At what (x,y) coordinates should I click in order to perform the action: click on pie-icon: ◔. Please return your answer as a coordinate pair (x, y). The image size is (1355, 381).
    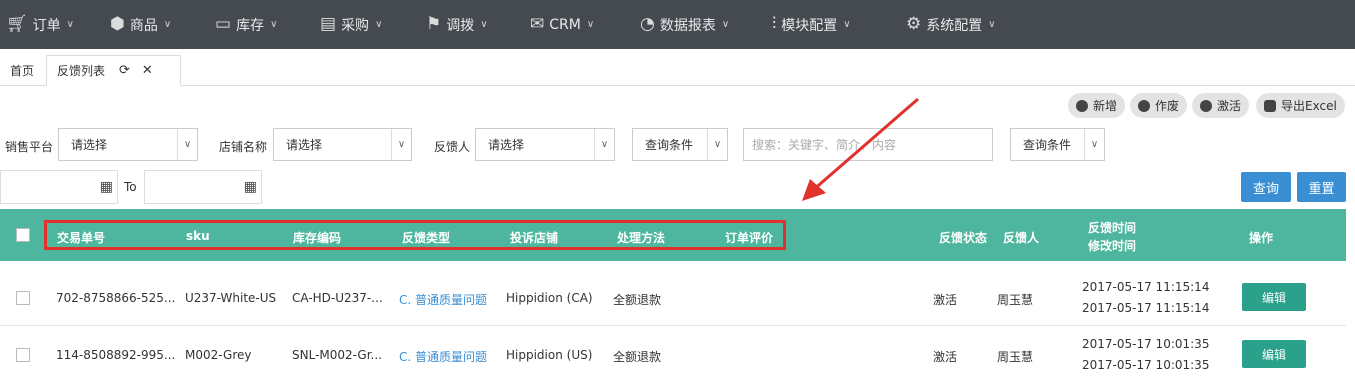
    Looking at the image, I should click on (647, 24).